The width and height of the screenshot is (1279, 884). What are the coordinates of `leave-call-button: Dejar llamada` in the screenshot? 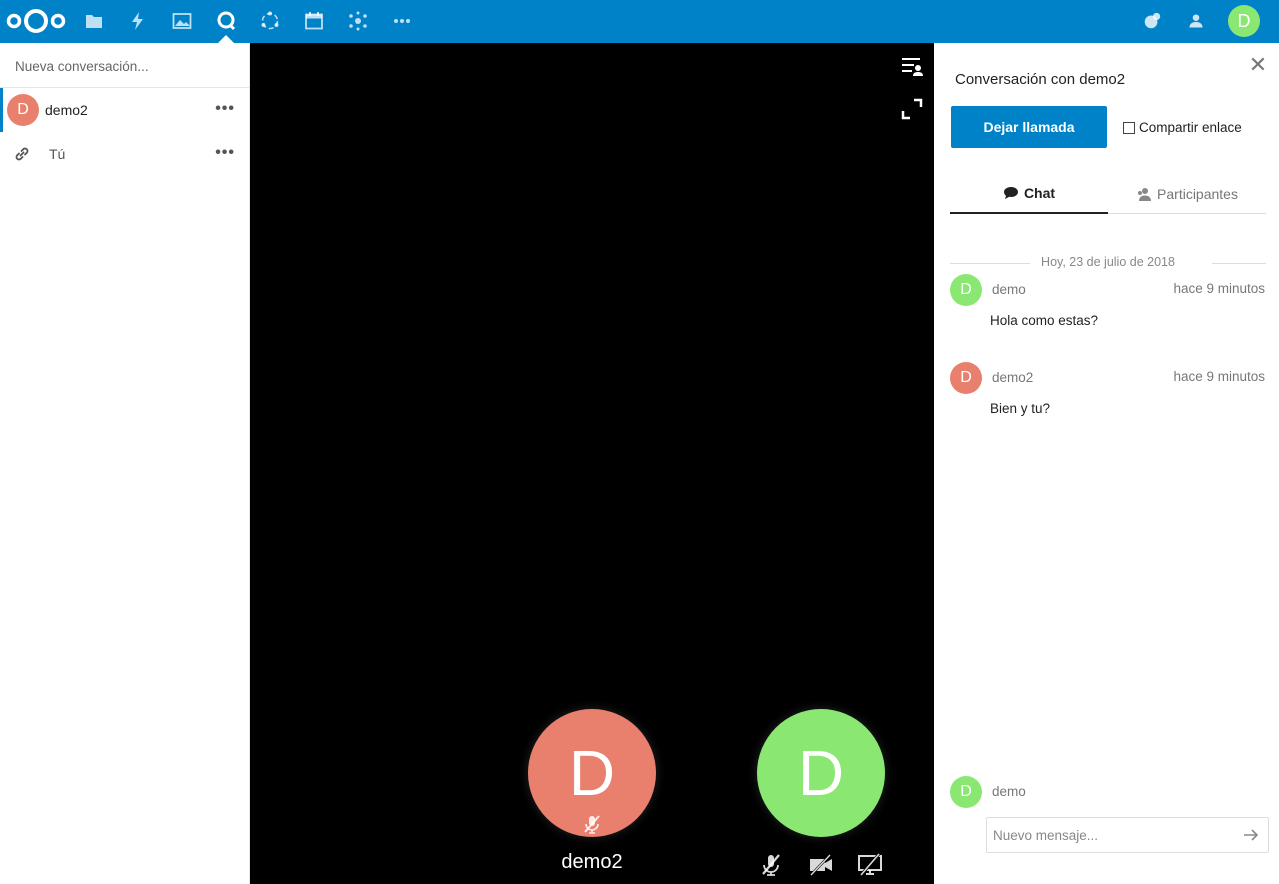 It's located at (1029, 127).